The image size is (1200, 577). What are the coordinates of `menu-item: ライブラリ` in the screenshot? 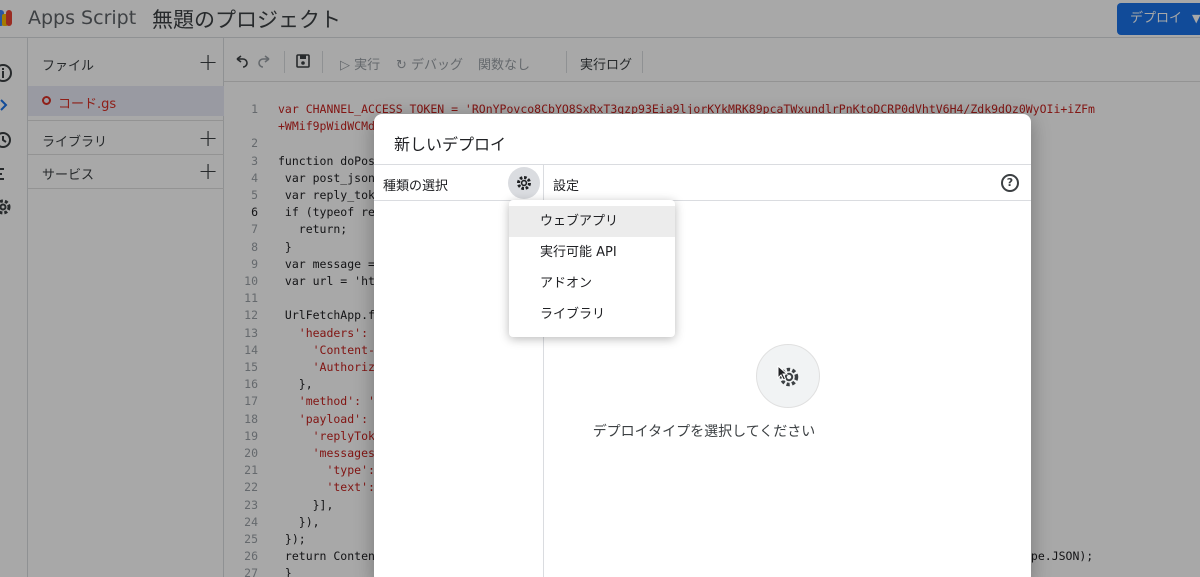 It's located at (592, 314).